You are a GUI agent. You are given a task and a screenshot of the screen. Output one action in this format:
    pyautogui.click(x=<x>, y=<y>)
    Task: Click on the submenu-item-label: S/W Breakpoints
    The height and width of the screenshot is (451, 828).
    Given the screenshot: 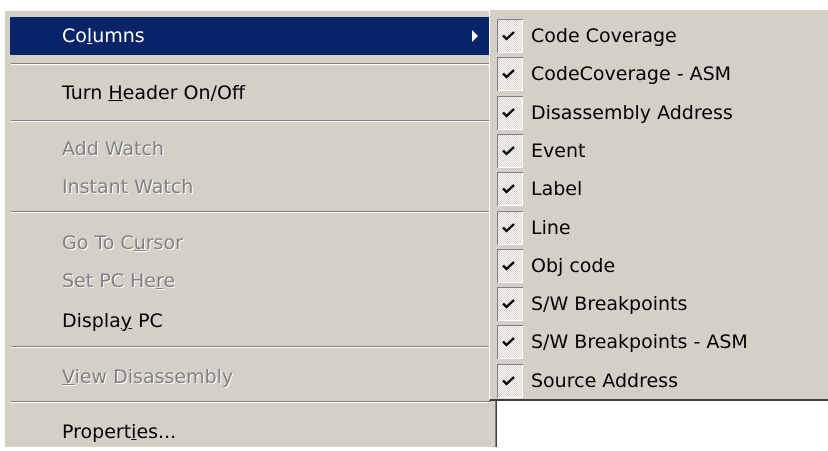 What is the action you would take?
    pyautogui.click(x=609, y=304)
    